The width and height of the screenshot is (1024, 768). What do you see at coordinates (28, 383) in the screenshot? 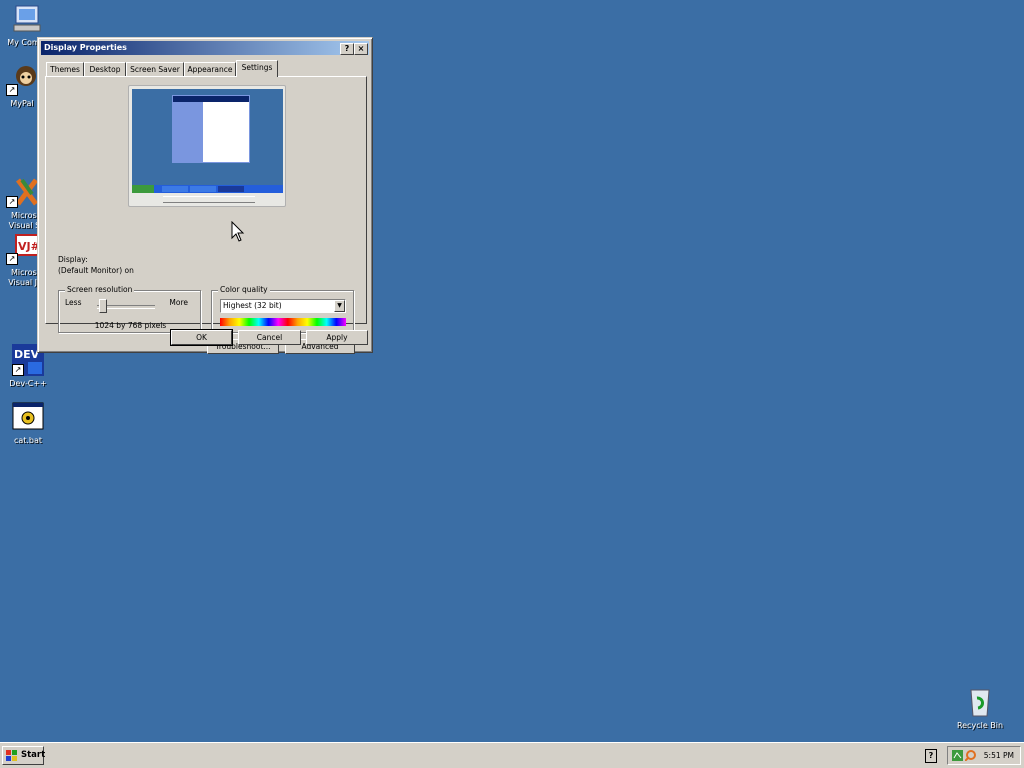
I see `desktop-icon-label: Dev-C++` at bounding box center [28, 383].